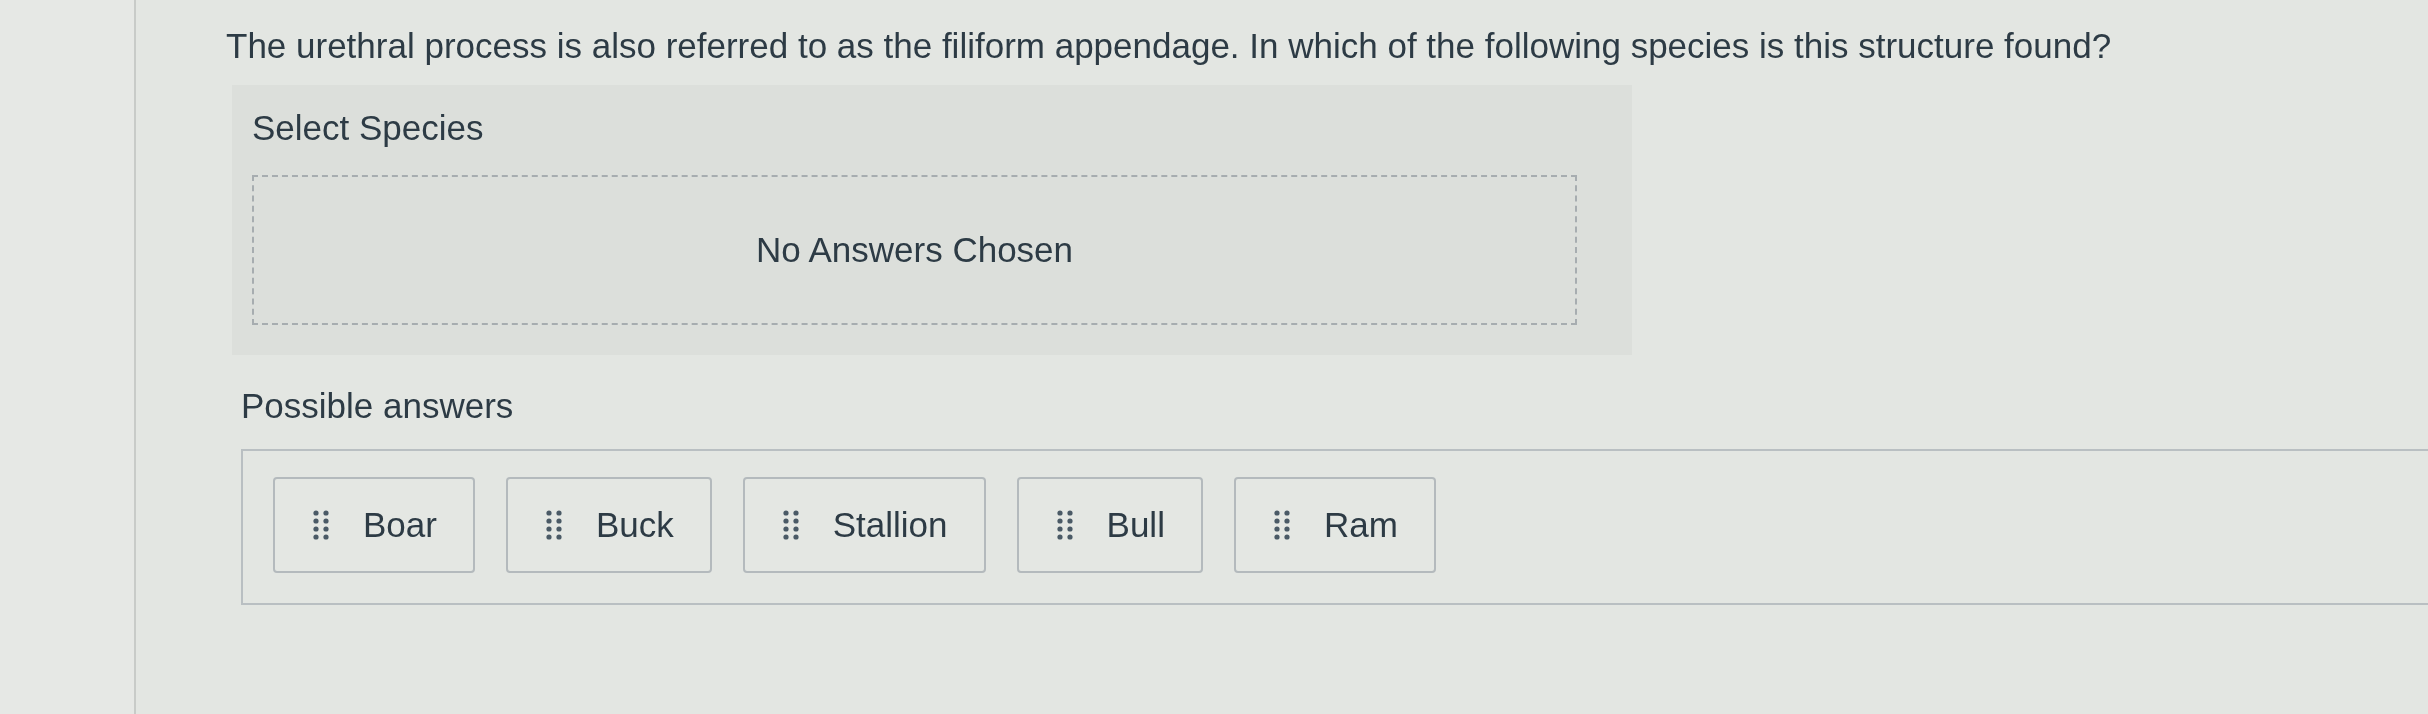  Describe the element at coordinates (1334, 525) in the screenshot. I see `answer-chip: Ram` at that location.